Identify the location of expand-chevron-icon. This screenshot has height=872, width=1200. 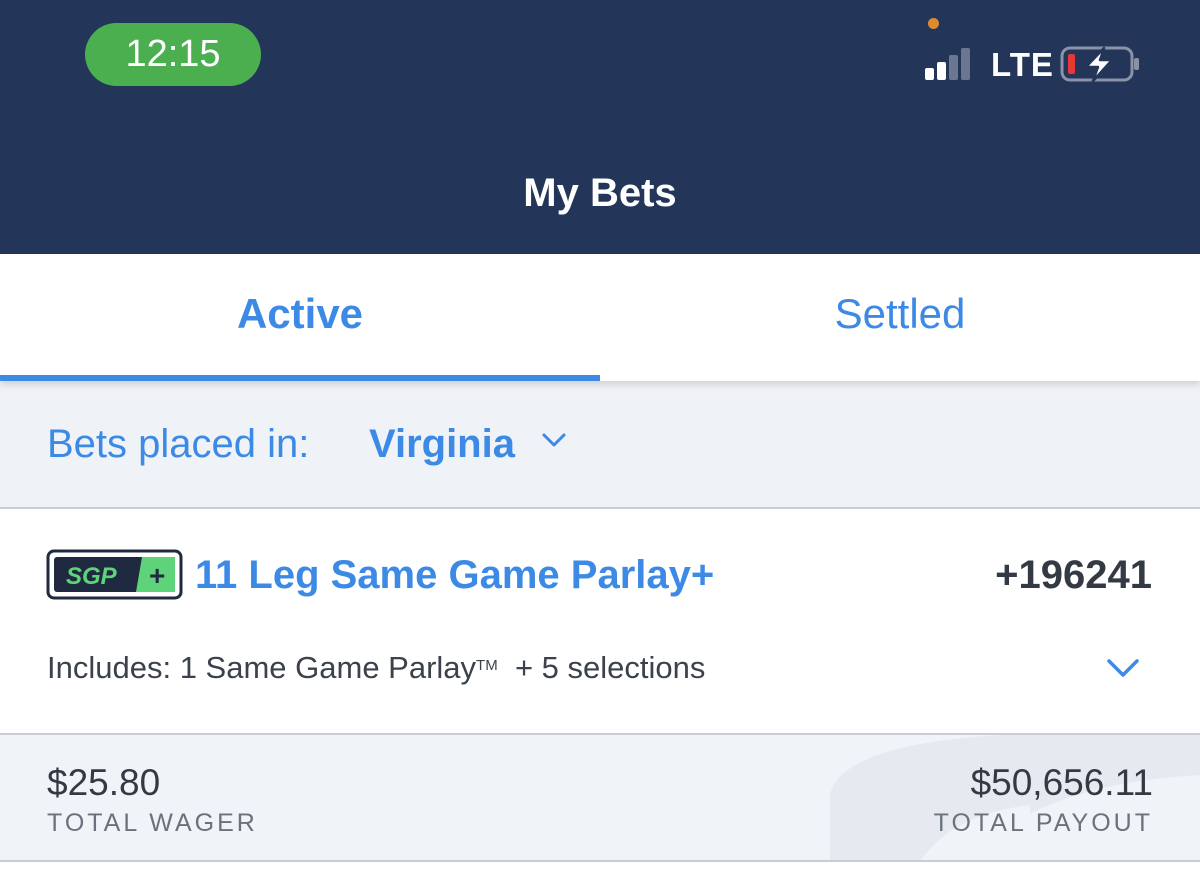
(1123, 668).